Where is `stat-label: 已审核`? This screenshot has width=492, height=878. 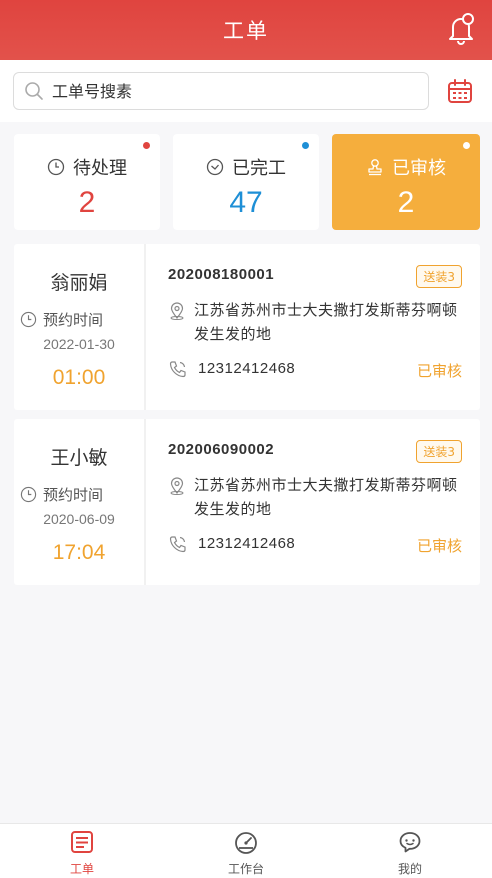 stat-label: 已审核 is located at coordinates (419, 168).